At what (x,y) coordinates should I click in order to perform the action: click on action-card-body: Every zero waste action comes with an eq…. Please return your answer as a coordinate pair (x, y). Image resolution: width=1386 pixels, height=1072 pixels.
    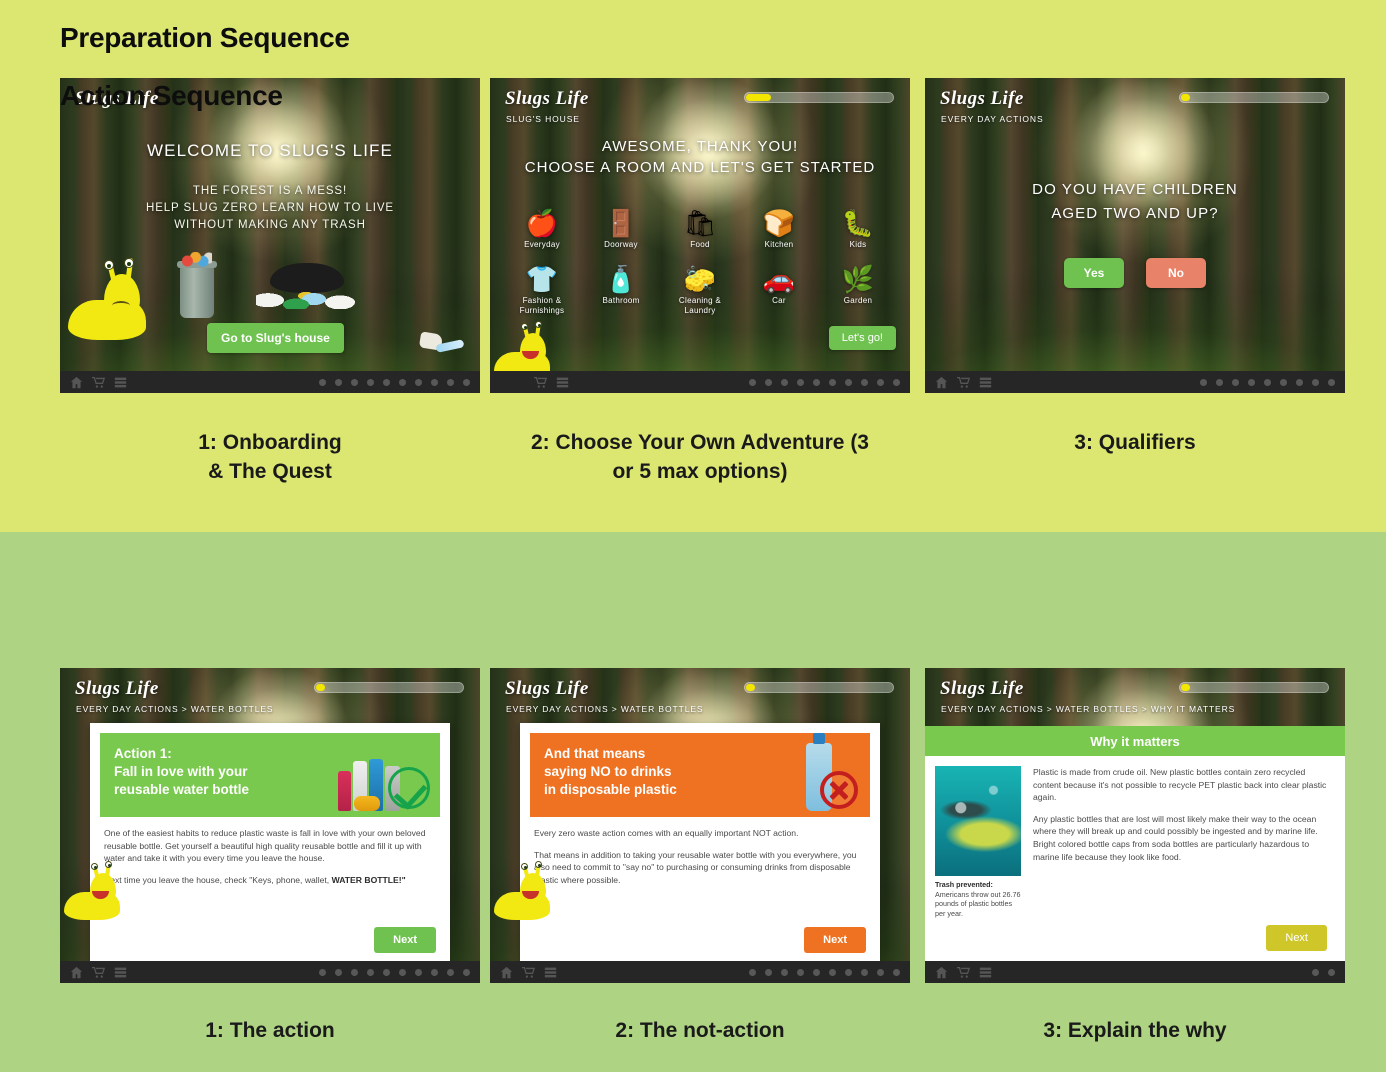
    Looking at the image, I should click on (700, 851).